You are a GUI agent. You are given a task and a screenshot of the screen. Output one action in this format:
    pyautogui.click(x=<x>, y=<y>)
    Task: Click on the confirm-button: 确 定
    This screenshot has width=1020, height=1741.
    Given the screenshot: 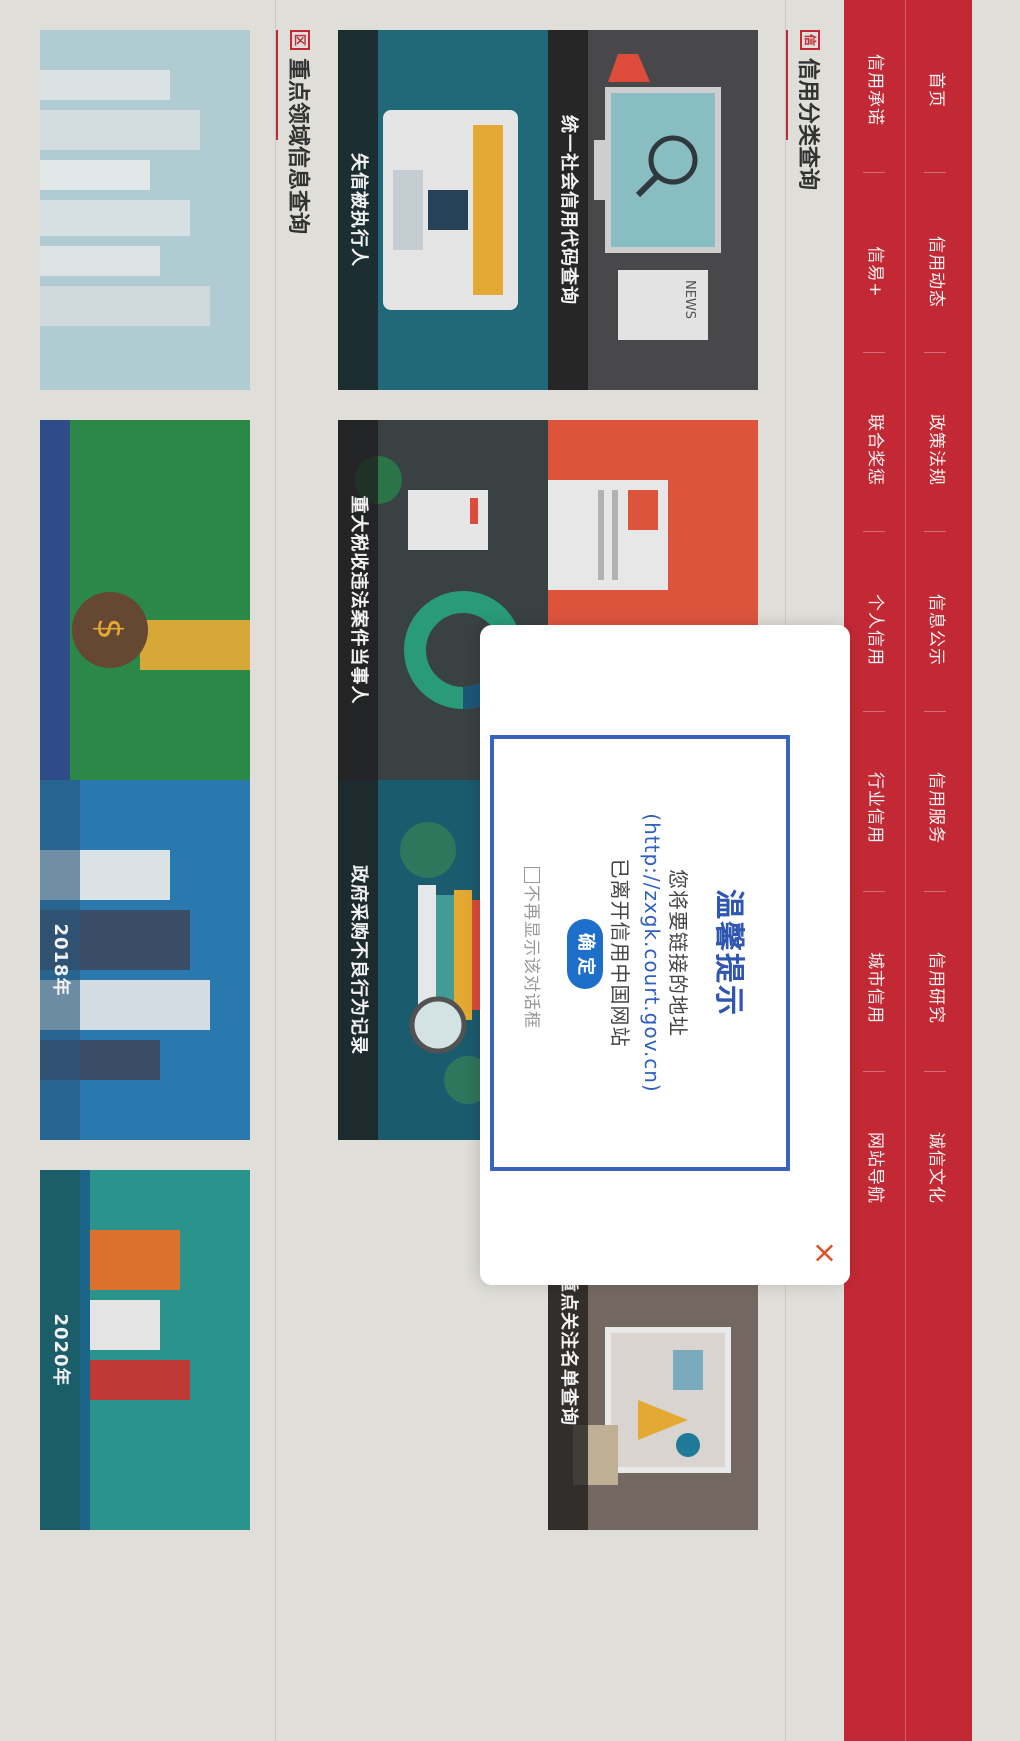 What is the action you would take?
    pyautogui.click(x=585, y=954)
    